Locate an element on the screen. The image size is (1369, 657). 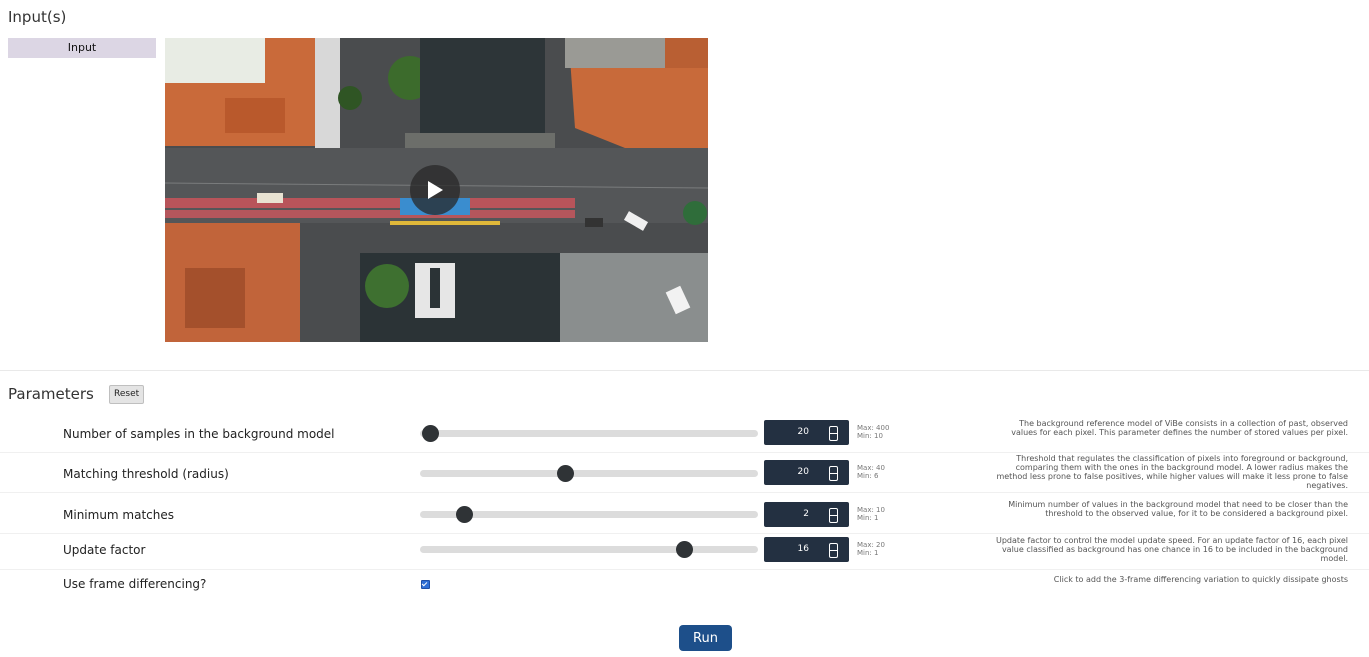
param-label: Use frame differencing? is located at coordinates (135, 584).